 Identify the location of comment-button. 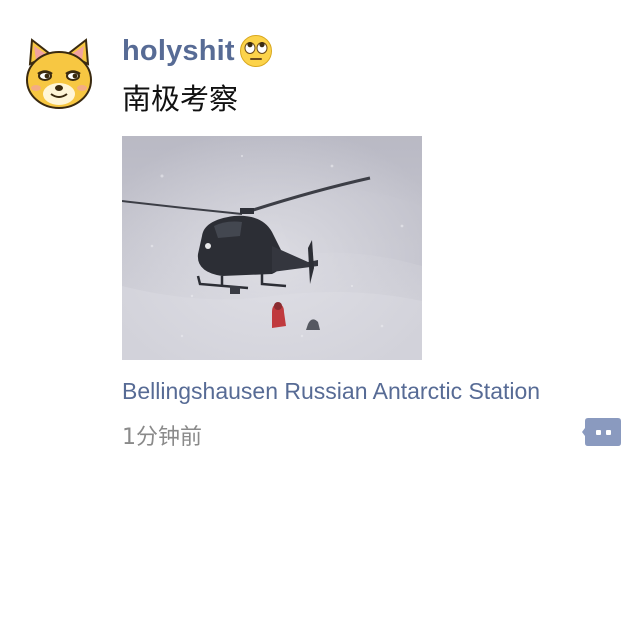
(602, 432).